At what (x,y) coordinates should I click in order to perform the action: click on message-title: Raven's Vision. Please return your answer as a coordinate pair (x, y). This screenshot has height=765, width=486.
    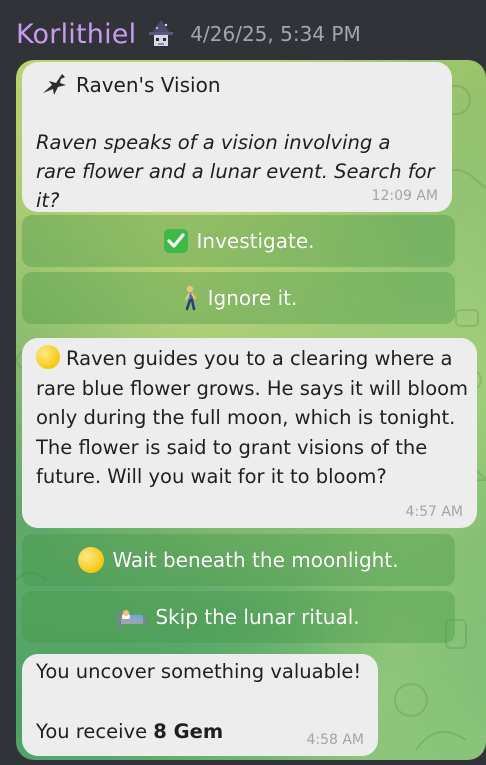
    Looking at the image, I should click on (130, 85).